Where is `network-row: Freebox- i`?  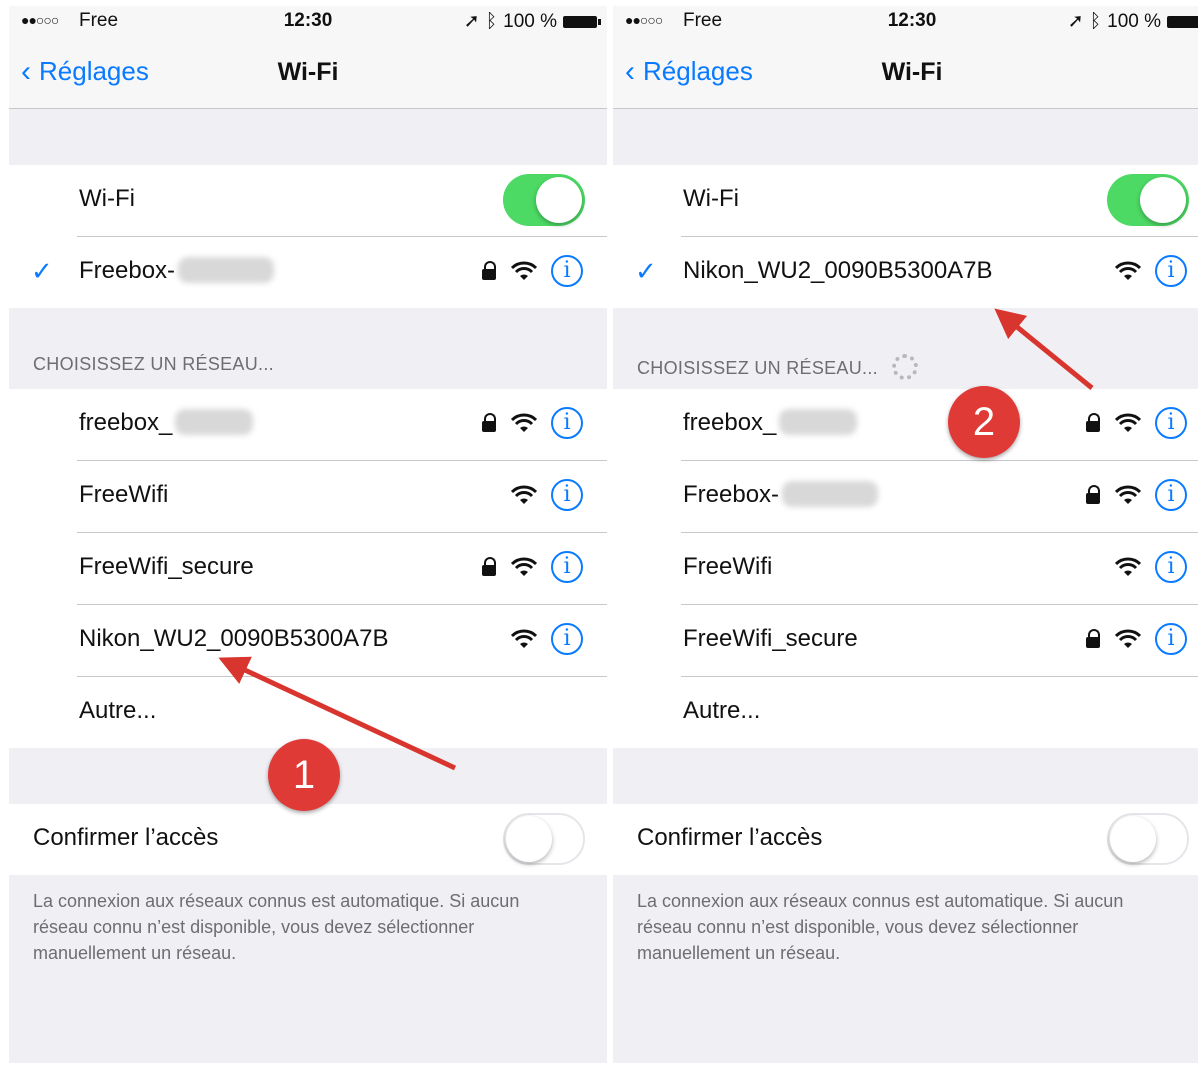
network-row: Freebox- i is located at coordinates (939, 497).